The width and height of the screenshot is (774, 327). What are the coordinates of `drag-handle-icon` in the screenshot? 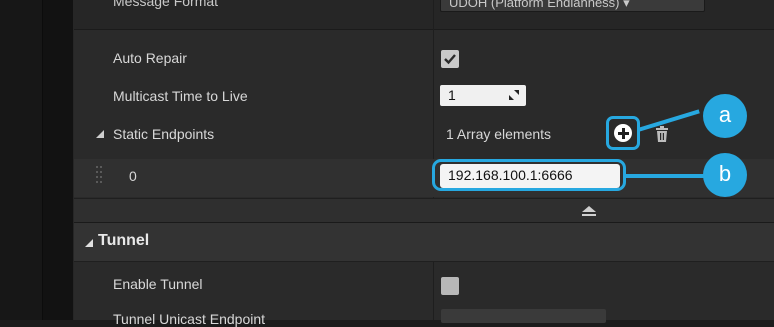 It's located at (100, 176).